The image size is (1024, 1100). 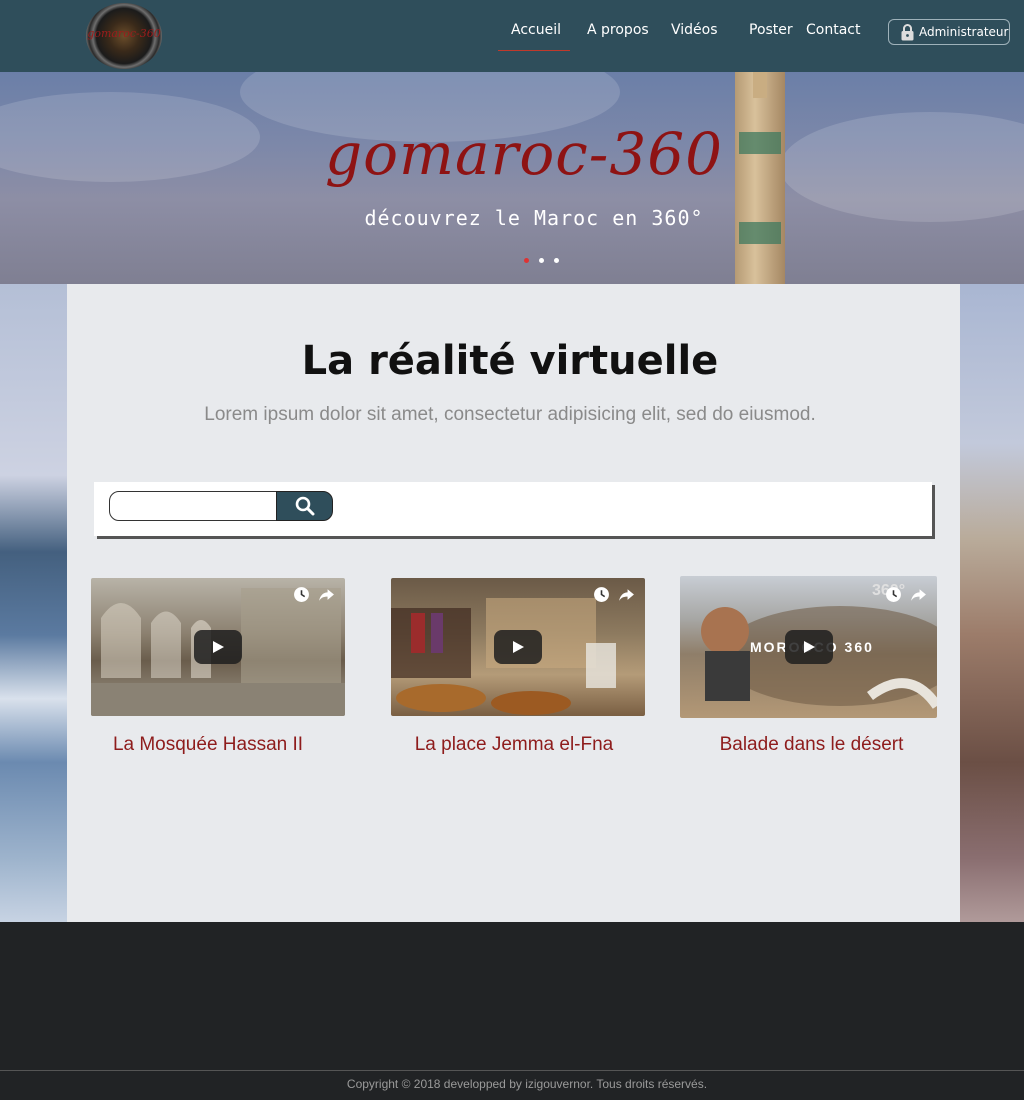 I want to click on video-card: MOROCCO 360 360° Balade dans le désert, so click(x=808, y=665).